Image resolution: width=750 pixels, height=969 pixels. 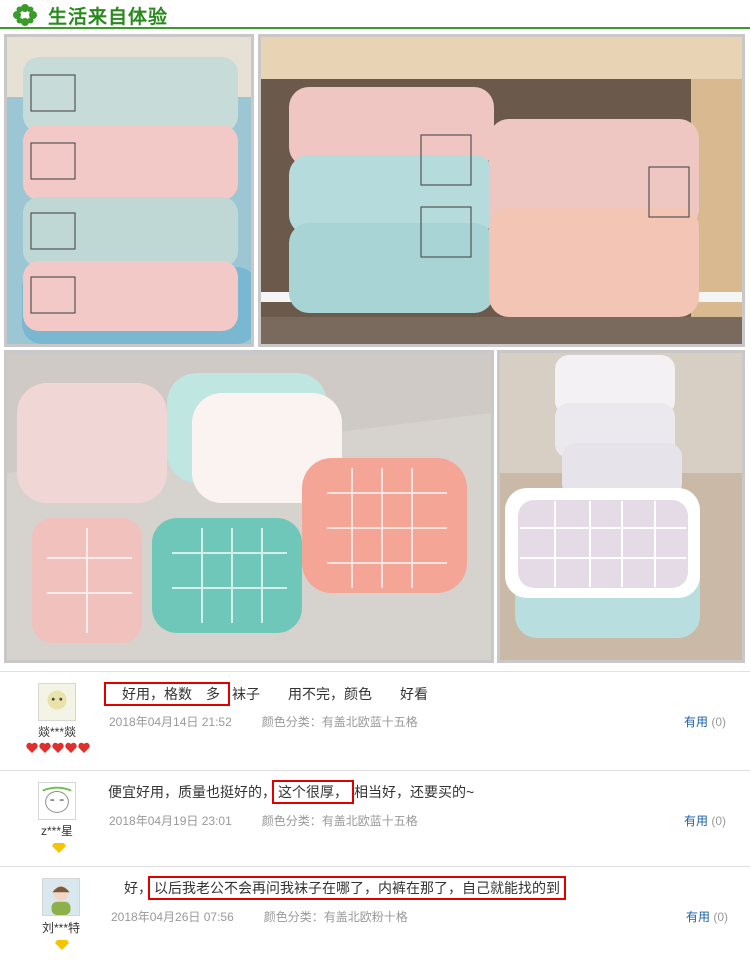 What do you see at coordinates (170, 821) in the screenshot?
I see `review-date: 2018年04月19日 23:01` at bounding box center [170, 821].